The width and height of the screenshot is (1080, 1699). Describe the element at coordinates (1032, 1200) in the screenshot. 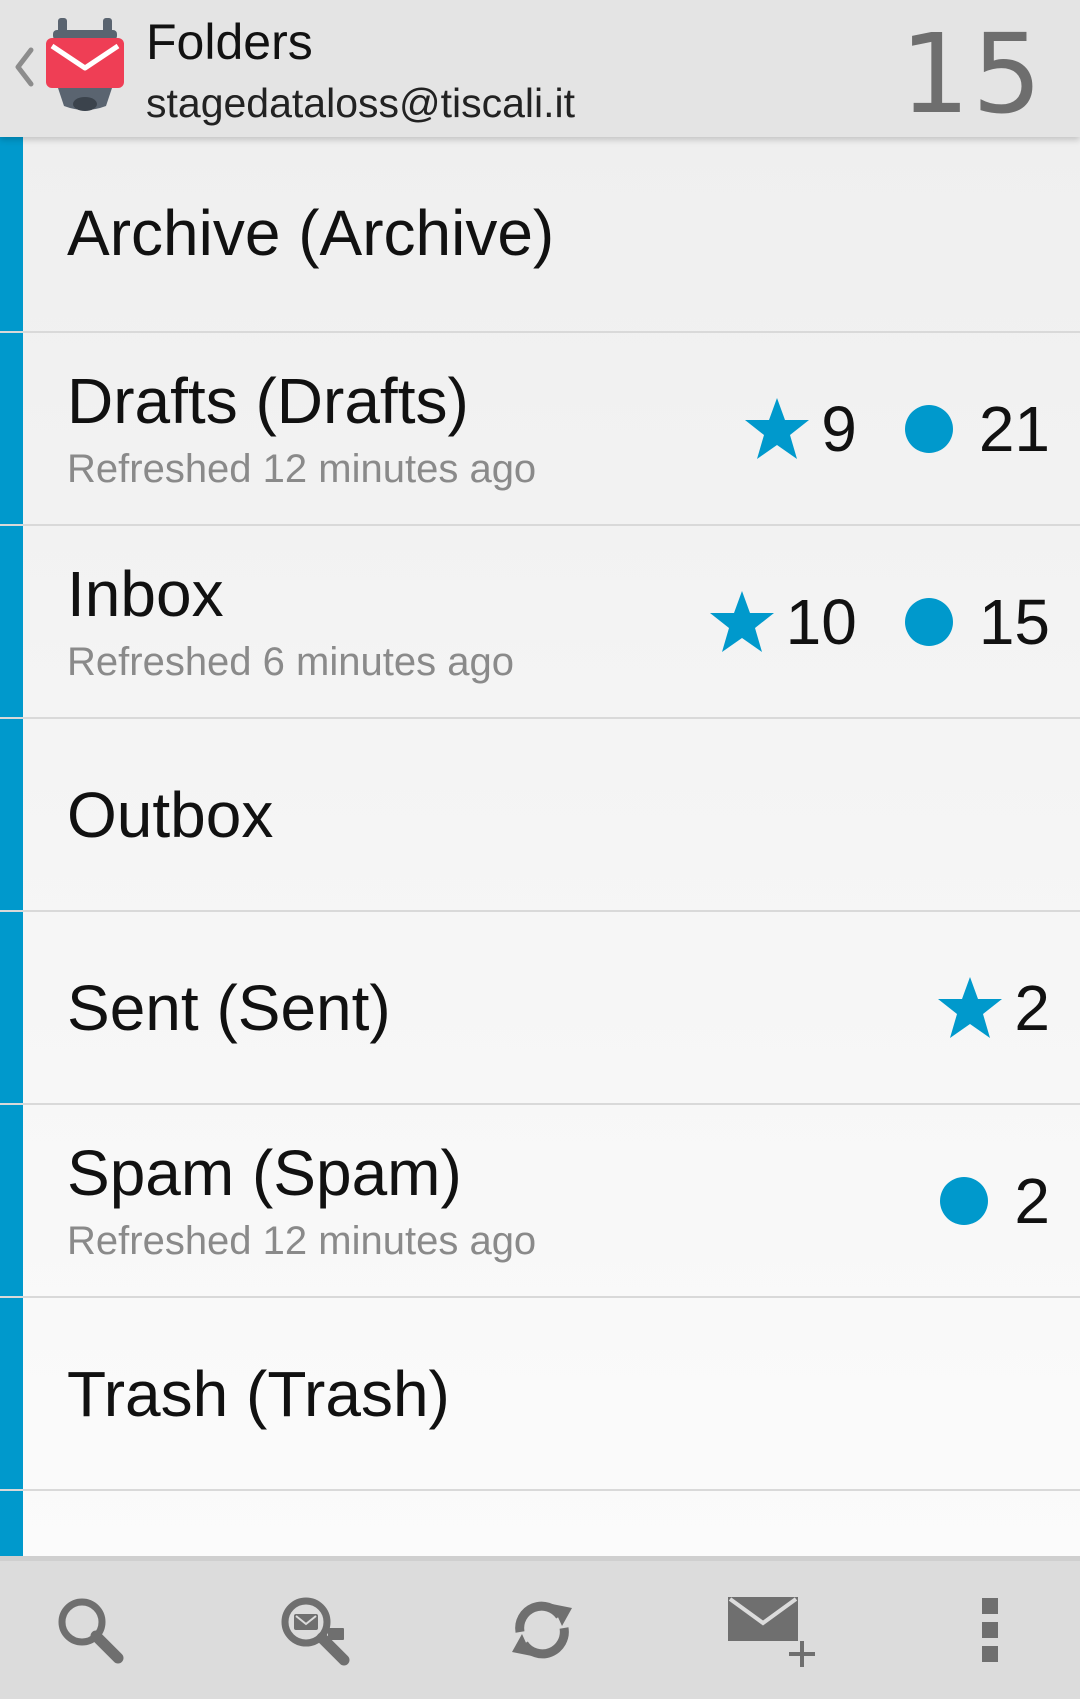

I see `unread-count-value: 2` at that location.